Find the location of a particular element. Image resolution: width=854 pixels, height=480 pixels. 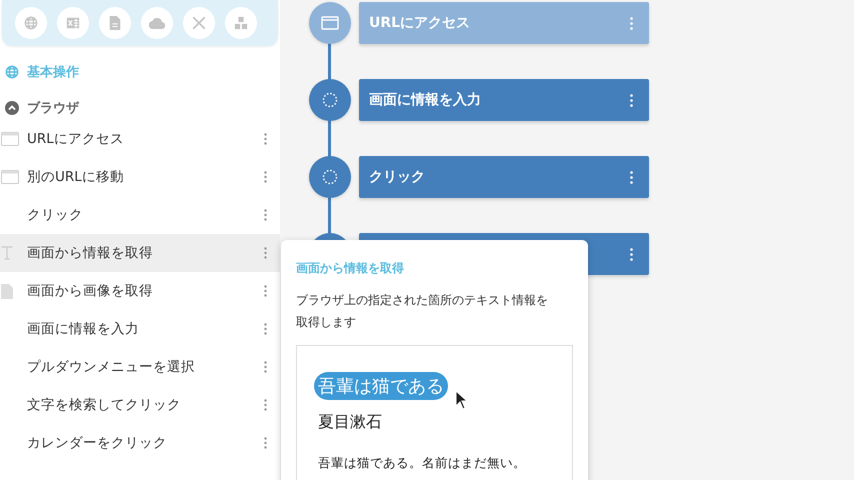

spreadsheet-icon is located at coordinates (73, 23).